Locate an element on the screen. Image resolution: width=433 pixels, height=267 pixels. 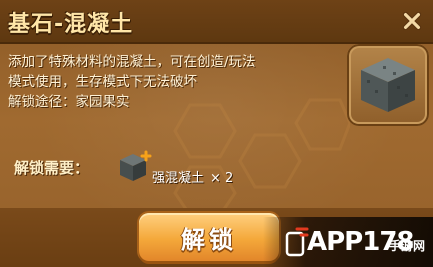
unlock-requirement-label: 解锁需要： is located at coordinates (52, 168).